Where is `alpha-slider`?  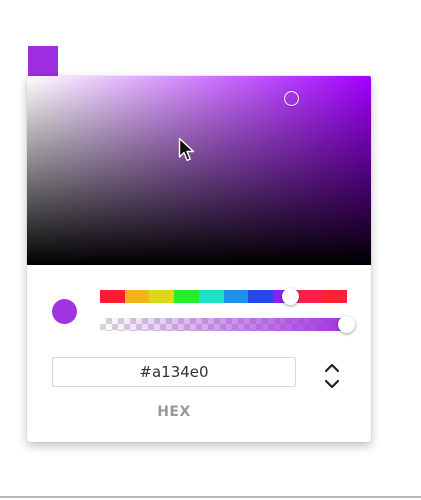
alpha-slider is located at coordinates (227, 324).